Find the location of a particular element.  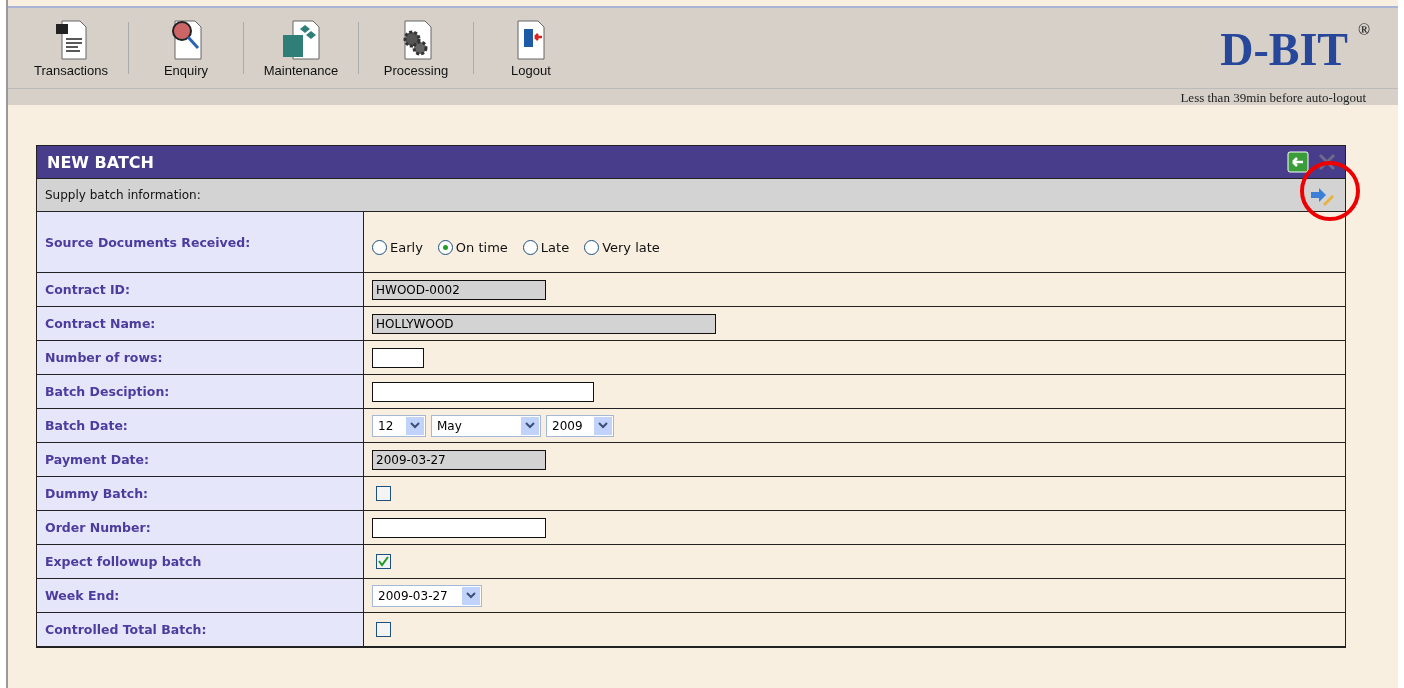

field-label-cell: Payment Date: is located at coordinates (200, 459).